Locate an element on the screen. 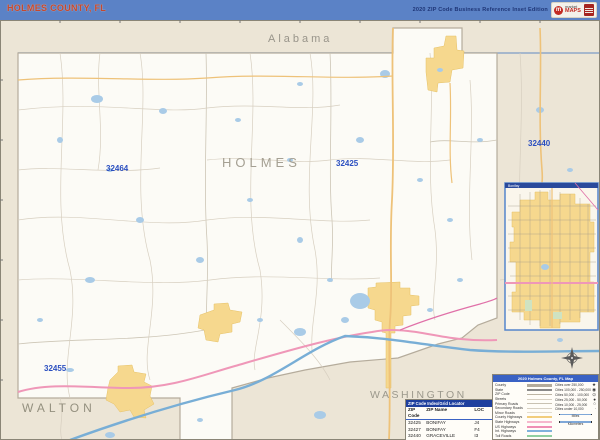  col-zip-code: ZIP Code is located at coordinates (414, 413).